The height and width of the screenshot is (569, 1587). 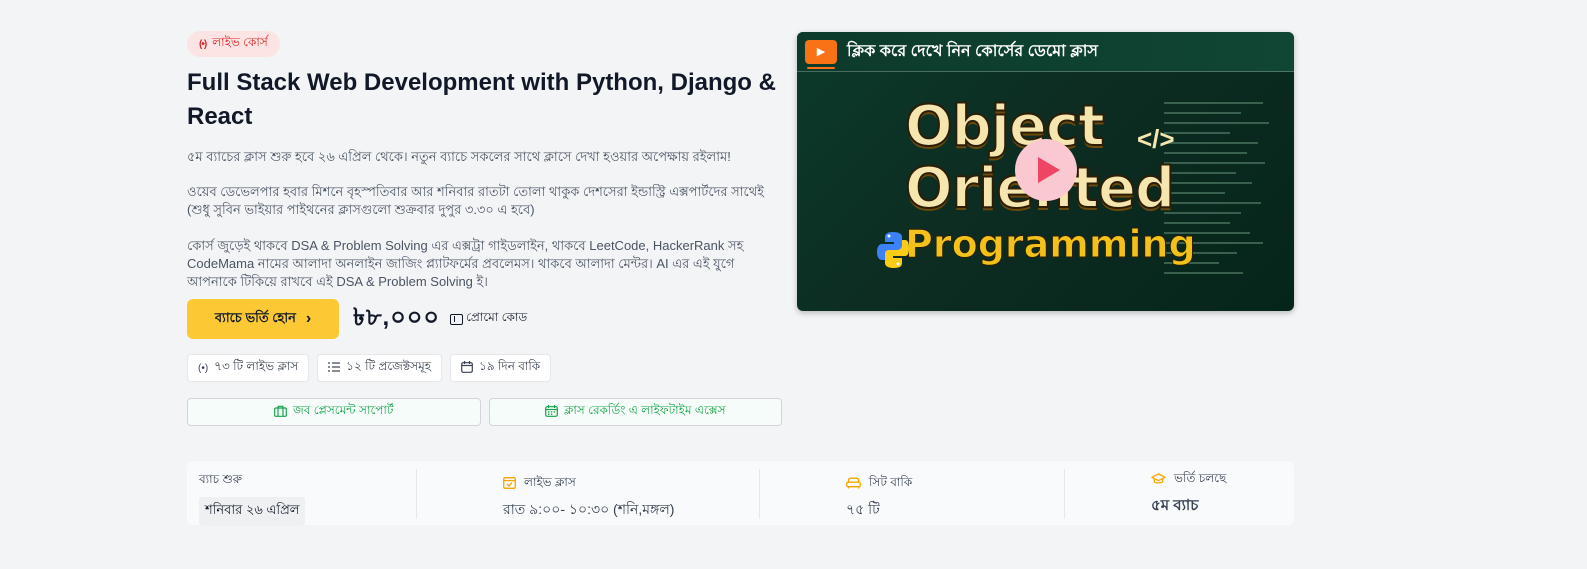 I want to click on python-logo-icon, so click(x=893, y=250).